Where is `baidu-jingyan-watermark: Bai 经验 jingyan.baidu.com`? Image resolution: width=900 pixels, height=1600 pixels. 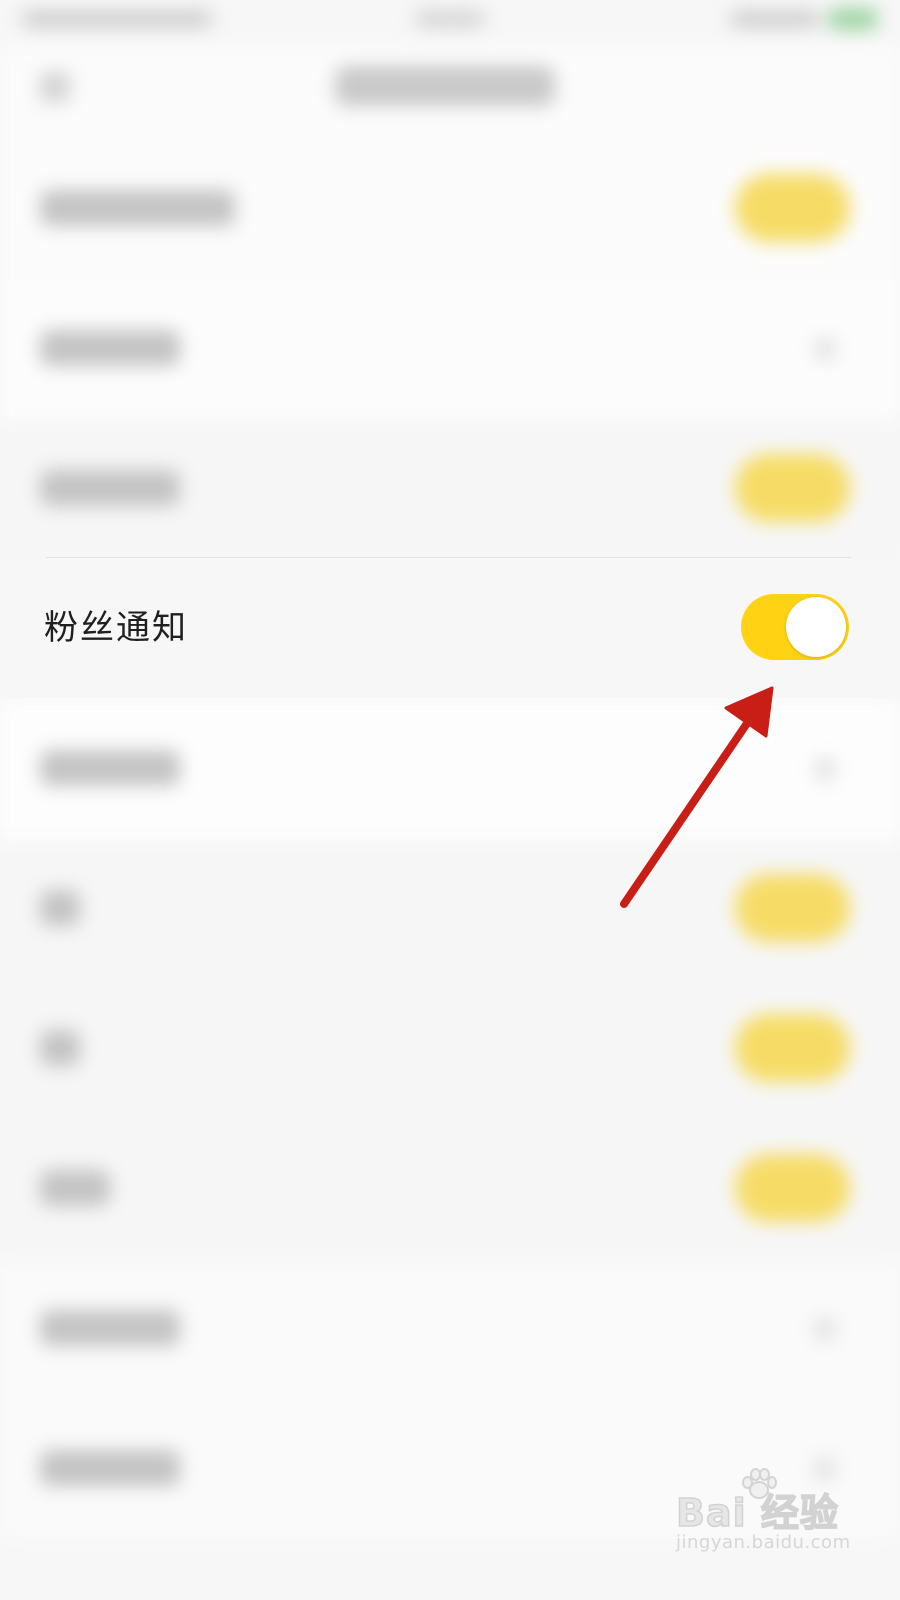
baidu-jingyan-watermark: Bai 经验 jingyan.baidu.com is located at coordinates (772, 1523).